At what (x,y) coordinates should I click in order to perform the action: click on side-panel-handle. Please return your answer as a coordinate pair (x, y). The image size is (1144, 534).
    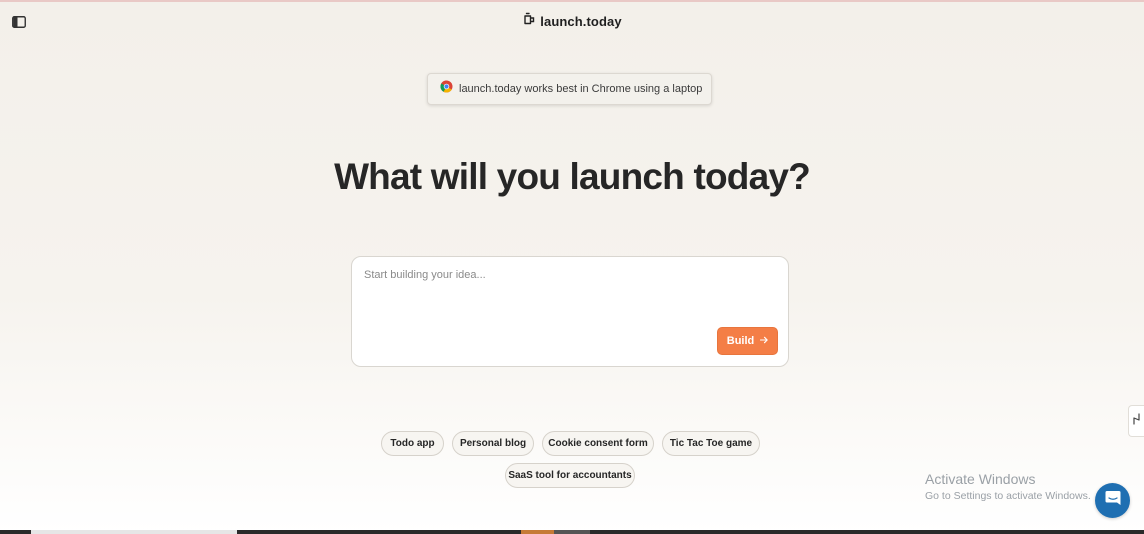
    Looking at the image, I should click on (1136, 421).